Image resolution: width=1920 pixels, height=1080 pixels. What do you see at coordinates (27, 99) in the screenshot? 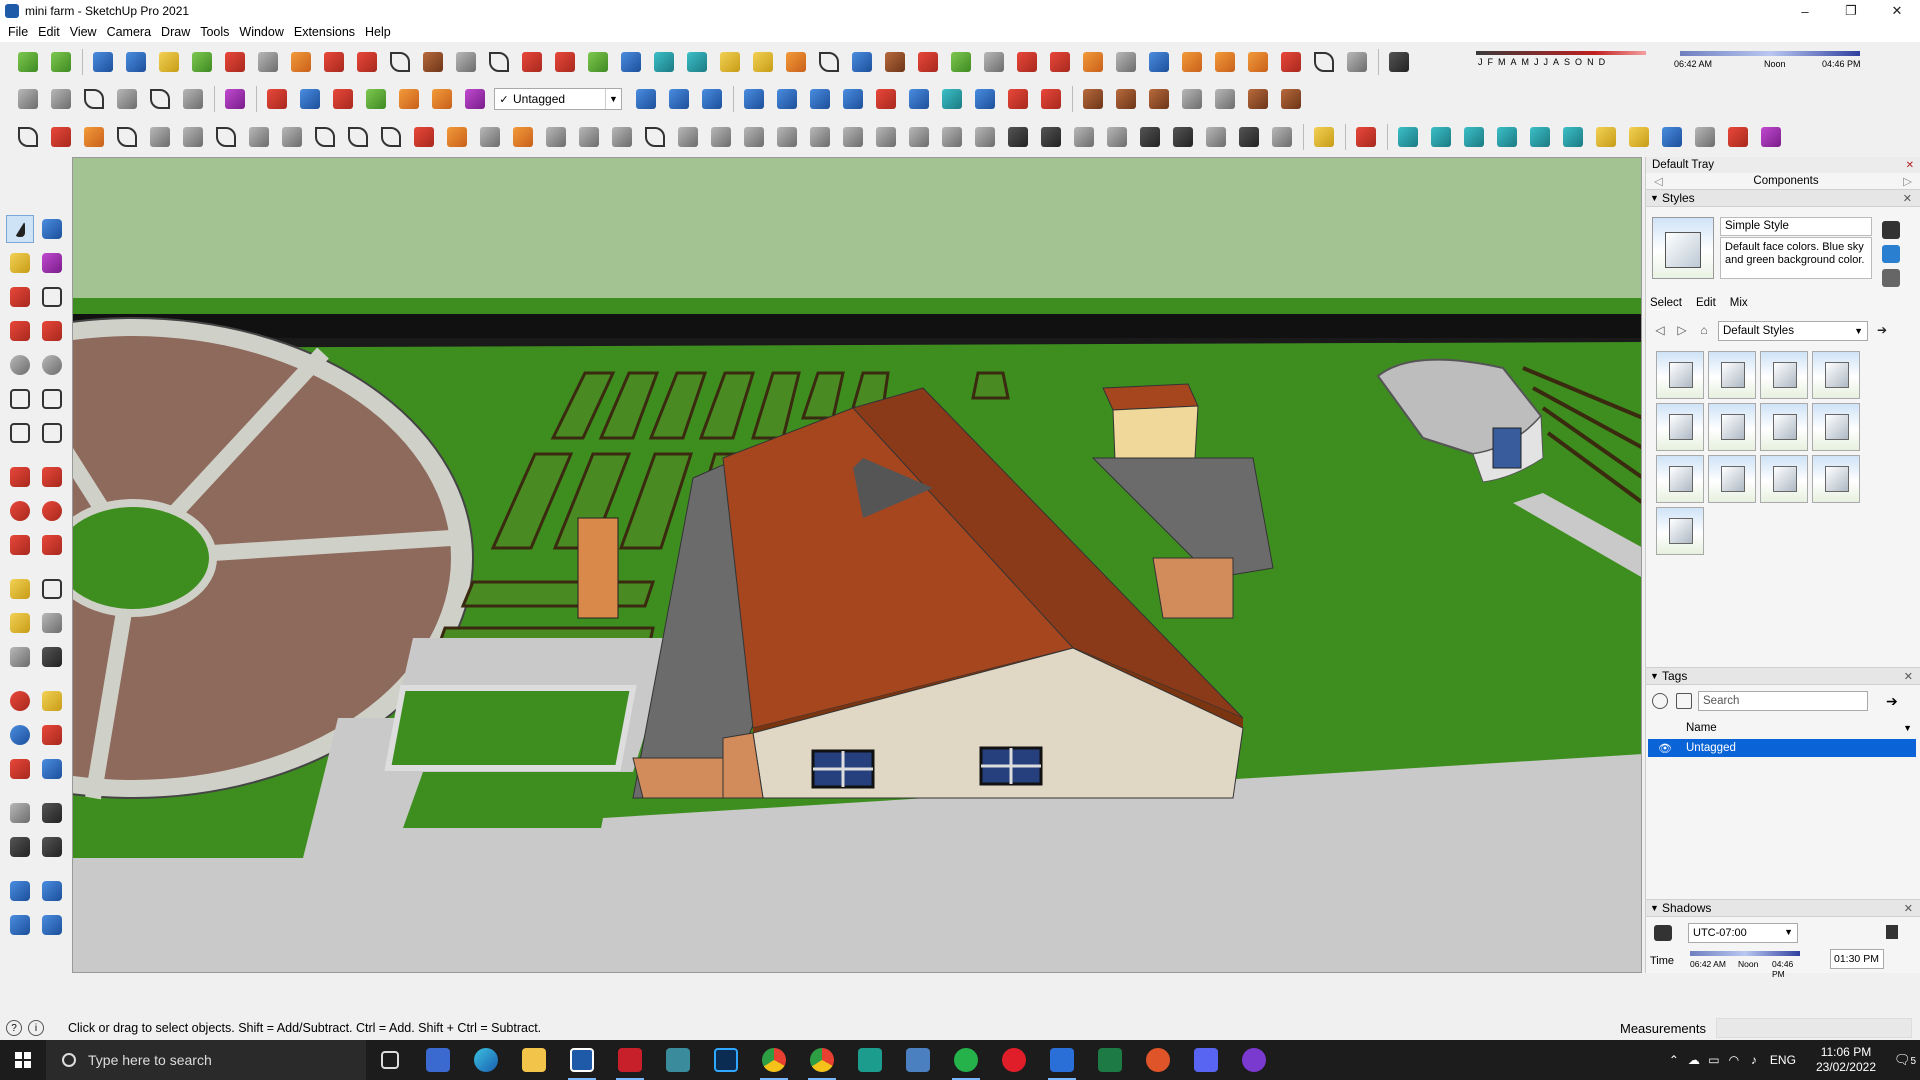
I see `iso-view-icon` at bounding box center [27, 99].